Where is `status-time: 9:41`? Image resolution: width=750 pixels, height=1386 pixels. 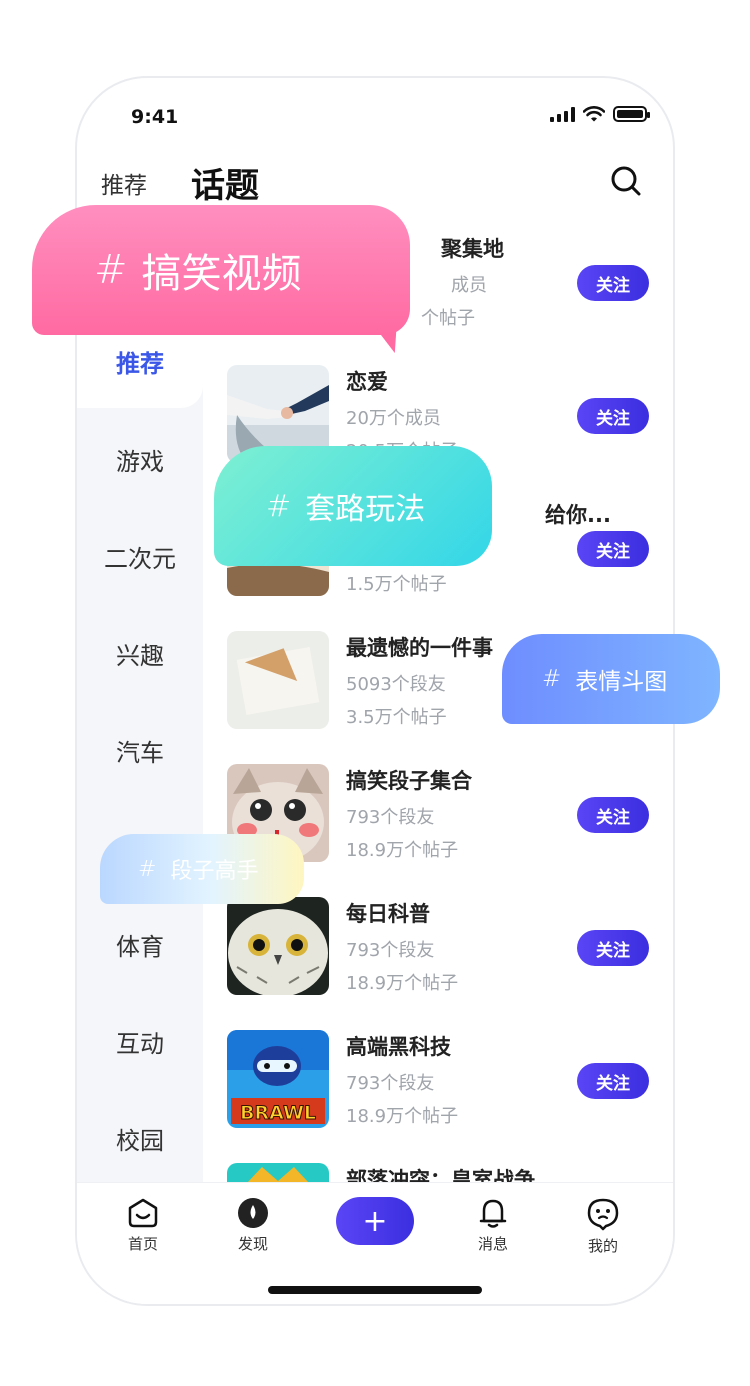 status-time: 9:41 is located at coordinates (155, 117).